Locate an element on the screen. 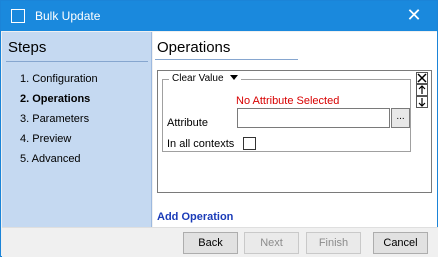  step-operations: 2. Operations is located at coordinates (59, 99).